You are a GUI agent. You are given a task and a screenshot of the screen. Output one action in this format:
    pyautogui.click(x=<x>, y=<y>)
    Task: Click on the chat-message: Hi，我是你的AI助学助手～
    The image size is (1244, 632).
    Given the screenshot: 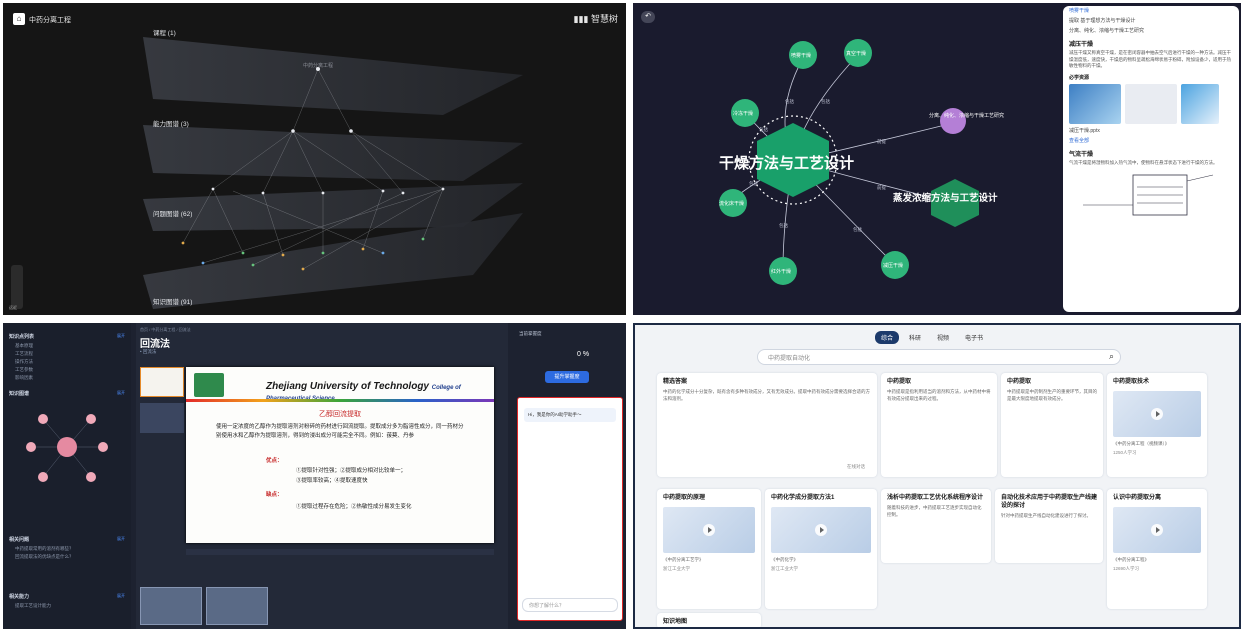 What is the action you would take?
    pyautogui.click(x=570, y=415)
    